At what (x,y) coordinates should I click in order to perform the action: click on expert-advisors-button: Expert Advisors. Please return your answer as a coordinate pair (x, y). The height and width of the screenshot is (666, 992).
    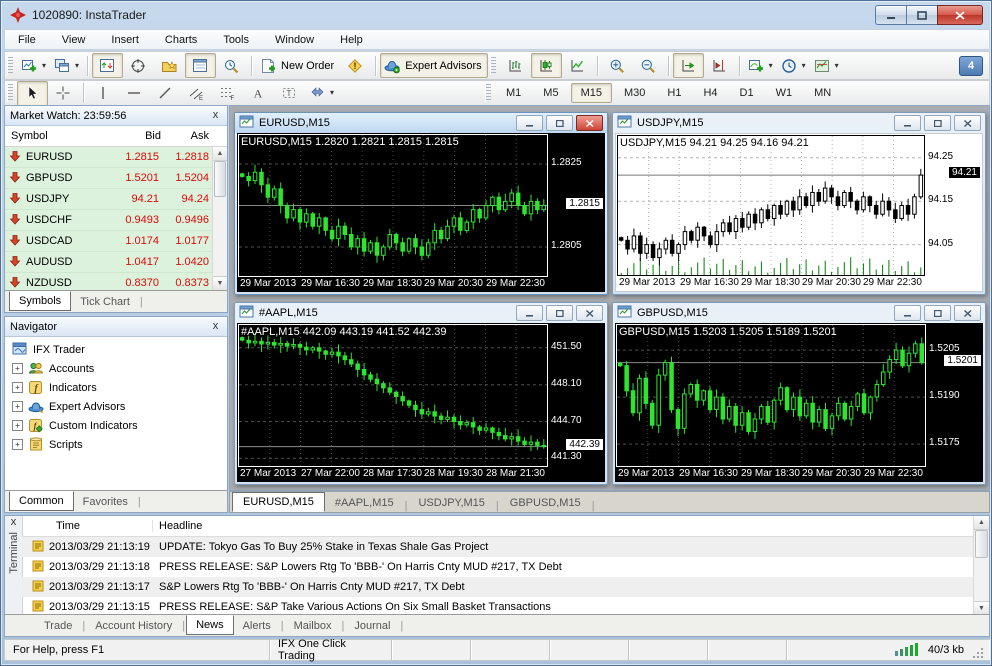
    Looking at the image, I should click on (434, 65).